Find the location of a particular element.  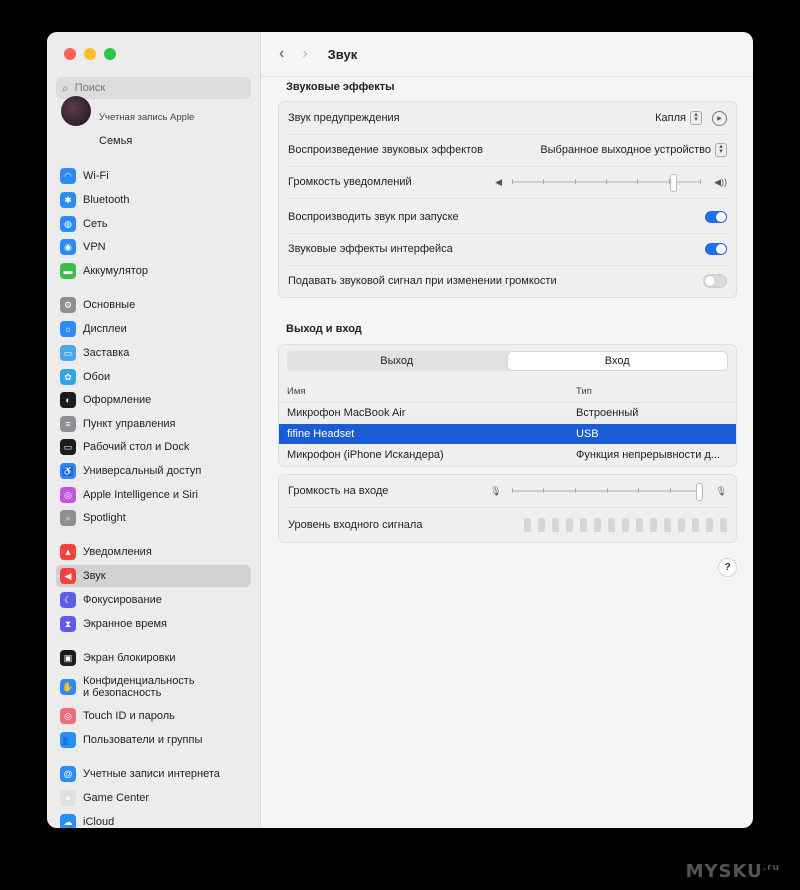

table-row: fifine Headset USB is located at coordinates (507, 434).